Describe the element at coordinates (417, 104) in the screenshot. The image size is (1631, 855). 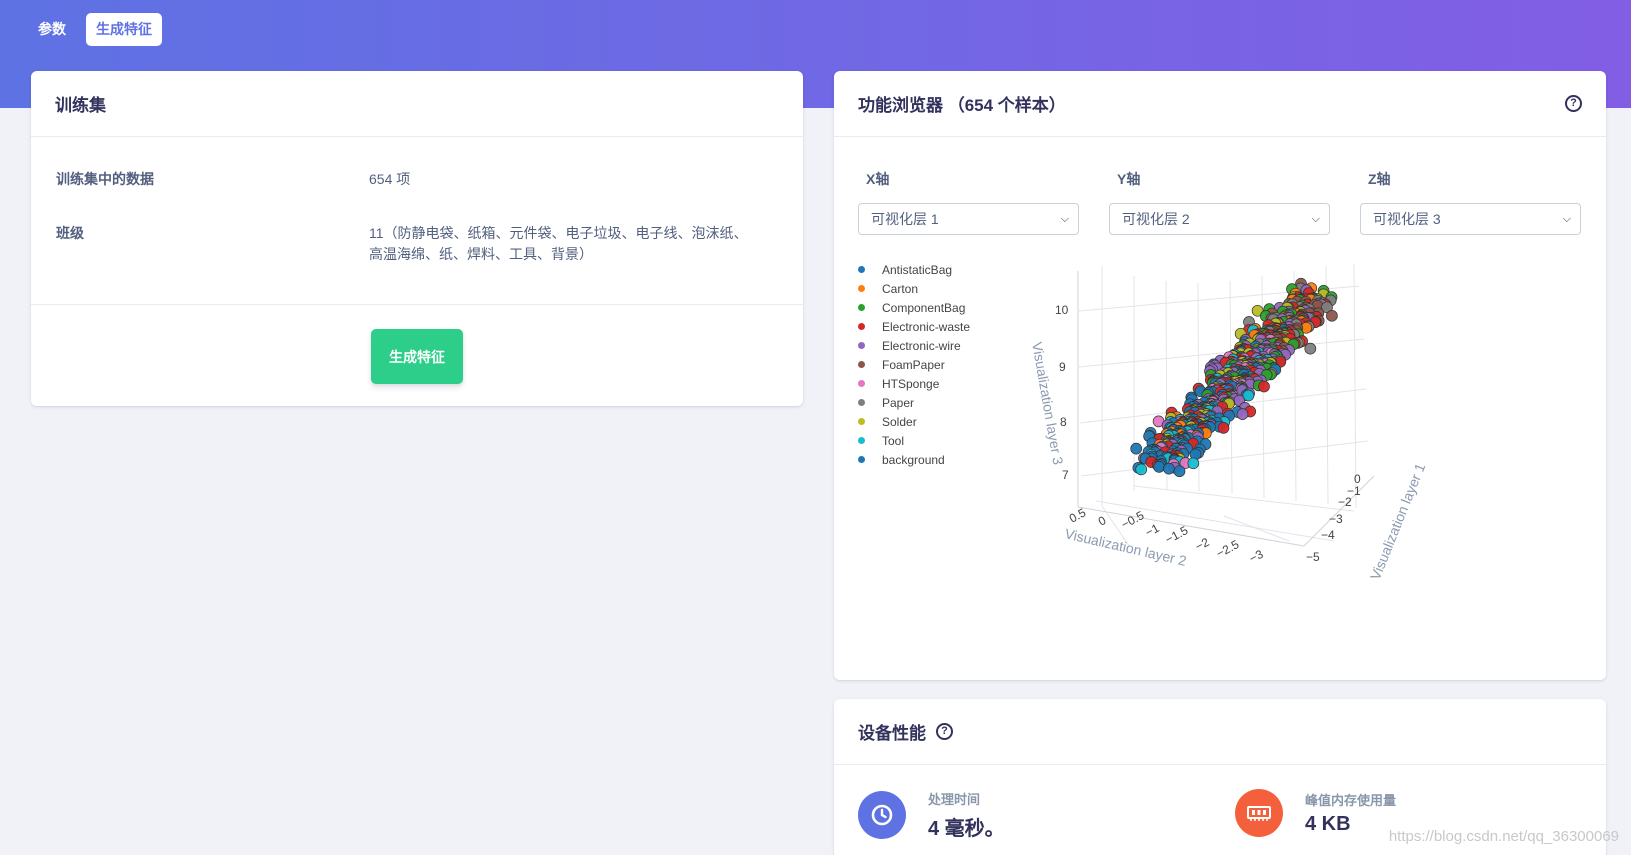
I see `card-header: 训练集` at that location.